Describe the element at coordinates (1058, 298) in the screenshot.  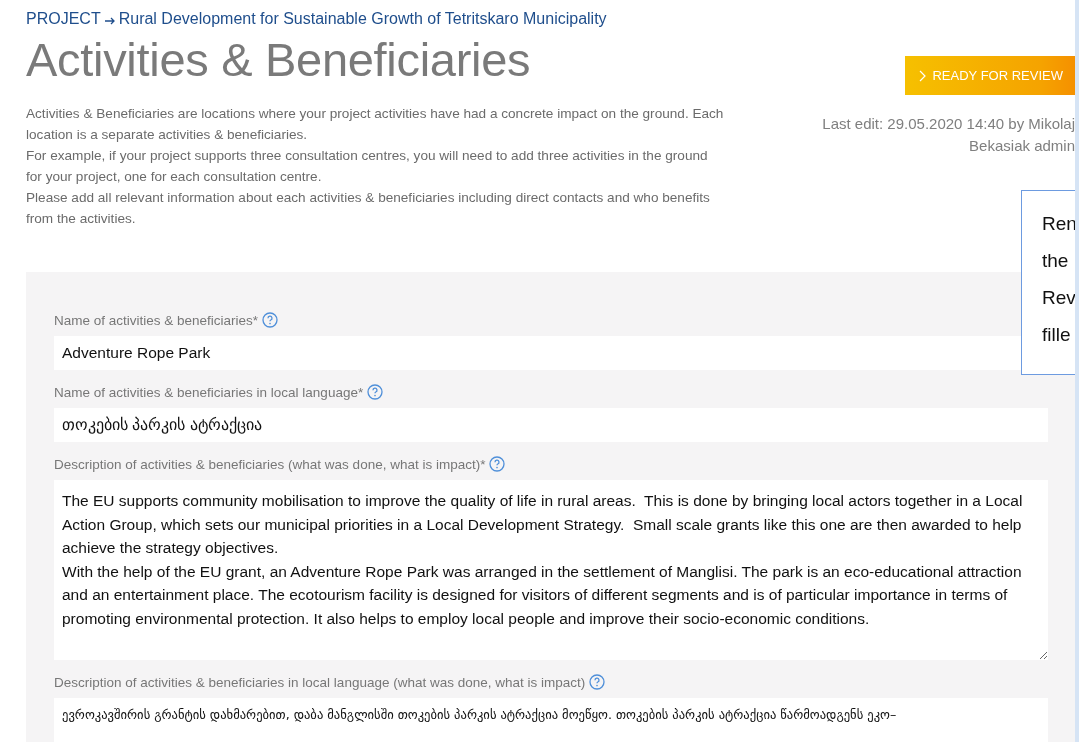
I see `tooltip-text: Rev` at that location.